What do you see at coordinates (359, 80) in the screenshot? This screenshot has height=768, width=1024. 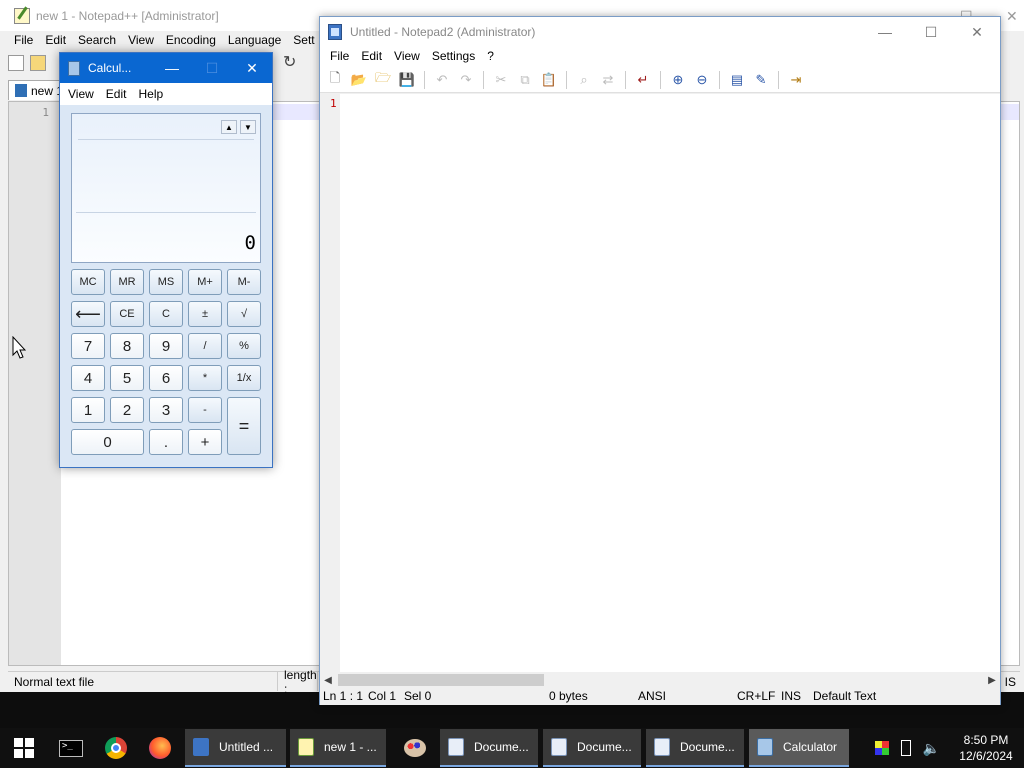 I see `open-folder-icon: 📂` at bounding box center [359, 80].